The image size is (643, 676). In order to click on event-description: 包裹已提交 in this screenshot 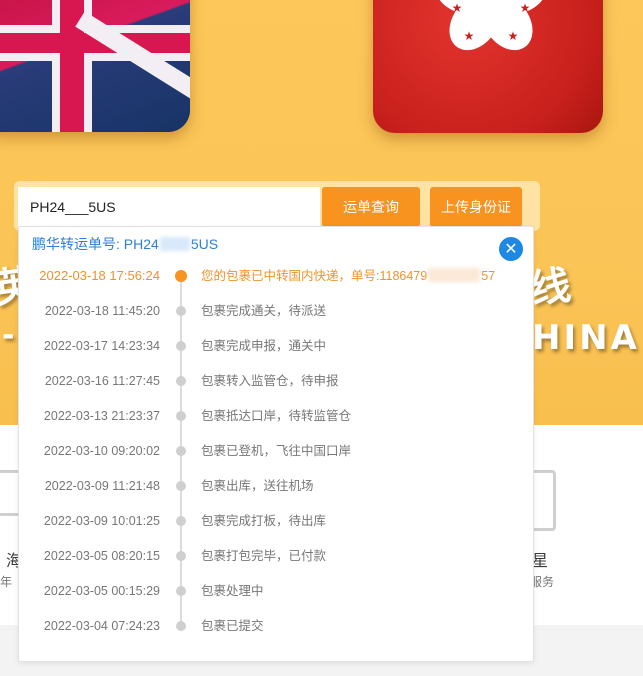, I will do `click(232, 626)`.